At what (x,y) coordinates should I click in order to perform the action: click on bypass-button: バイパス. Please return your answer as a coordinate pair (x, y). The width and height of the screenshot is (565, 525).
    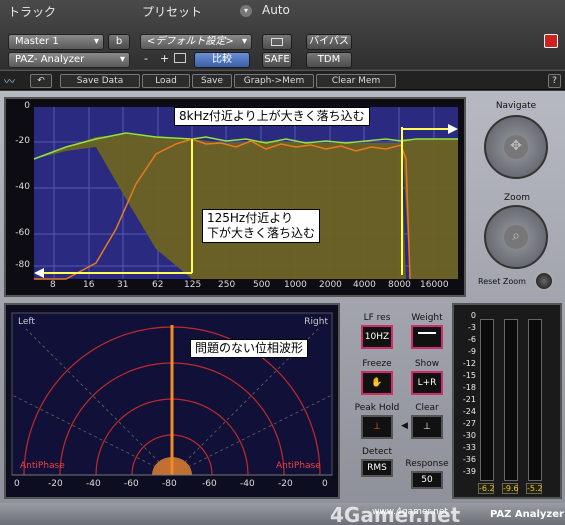
    Looking at the image, I should click on (329, 42).